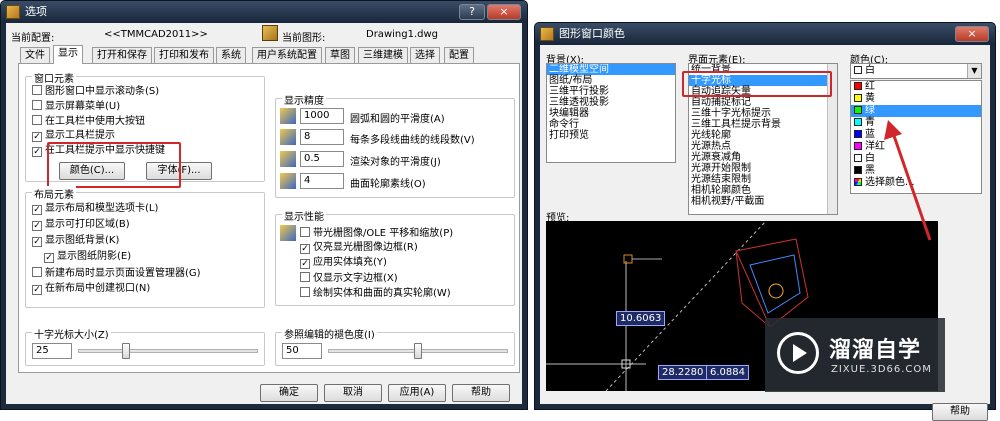 The image size is (1000, 421). Describe the element at coordinates (763, 102) in the screenshot. I see `interface-item: 自动捕捉标记` at that location.